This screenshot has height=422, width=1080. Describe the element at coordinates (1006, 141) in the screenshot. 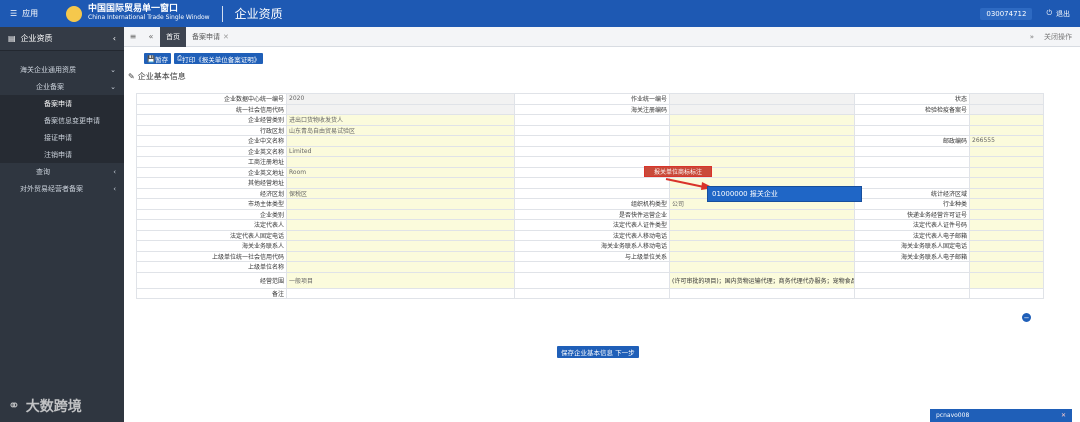

I see `form-field: 266555` at that location.